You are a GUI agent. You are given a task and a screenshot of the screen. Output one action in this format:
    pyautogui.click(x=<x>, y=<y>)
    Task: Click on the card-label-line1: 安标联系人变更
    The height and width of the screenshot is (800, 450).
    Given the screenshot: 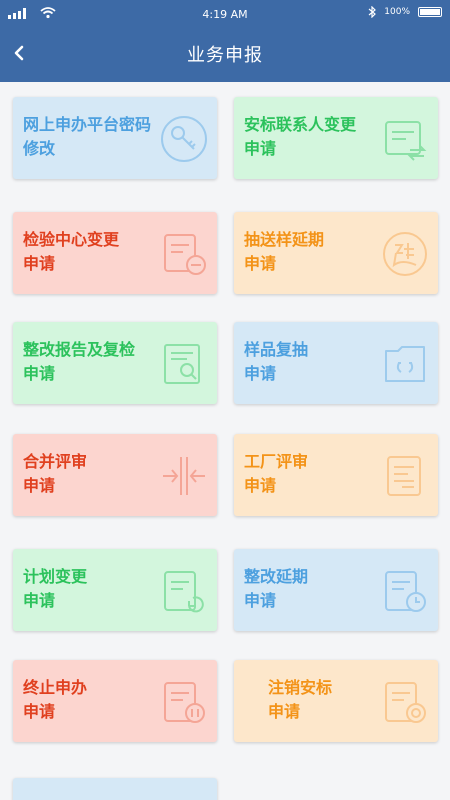 What is the action you would take?
    pyautogui.click(x=300, y=124)
    